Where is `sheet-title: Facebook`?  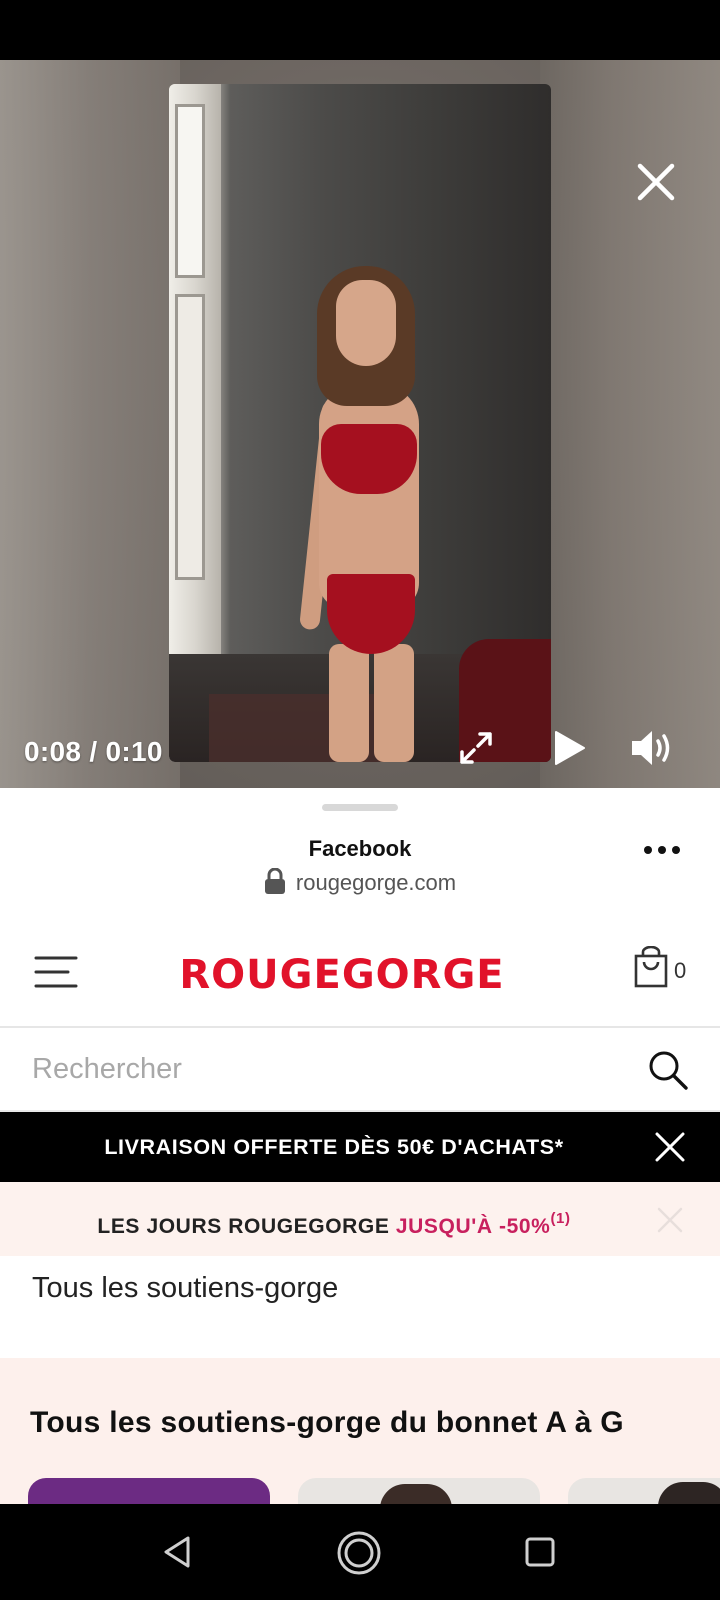 sheet-title: Facebook is located at coordinates (360, 848).